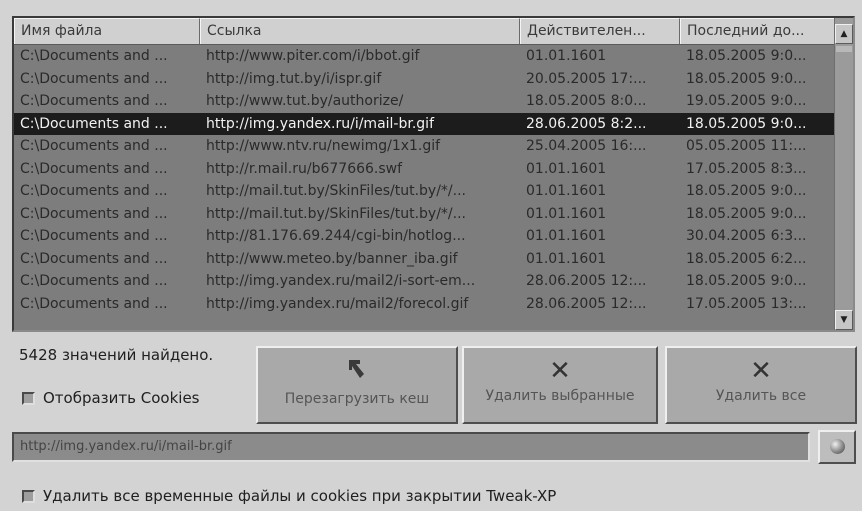 This screenshot has height=511, width=862. What do you see at coordinates (337, 303) in the screenshot?
I see `cell-url: http://img.yandex.ru/mail2/forecol.gif` at bounding box center [337, 303].